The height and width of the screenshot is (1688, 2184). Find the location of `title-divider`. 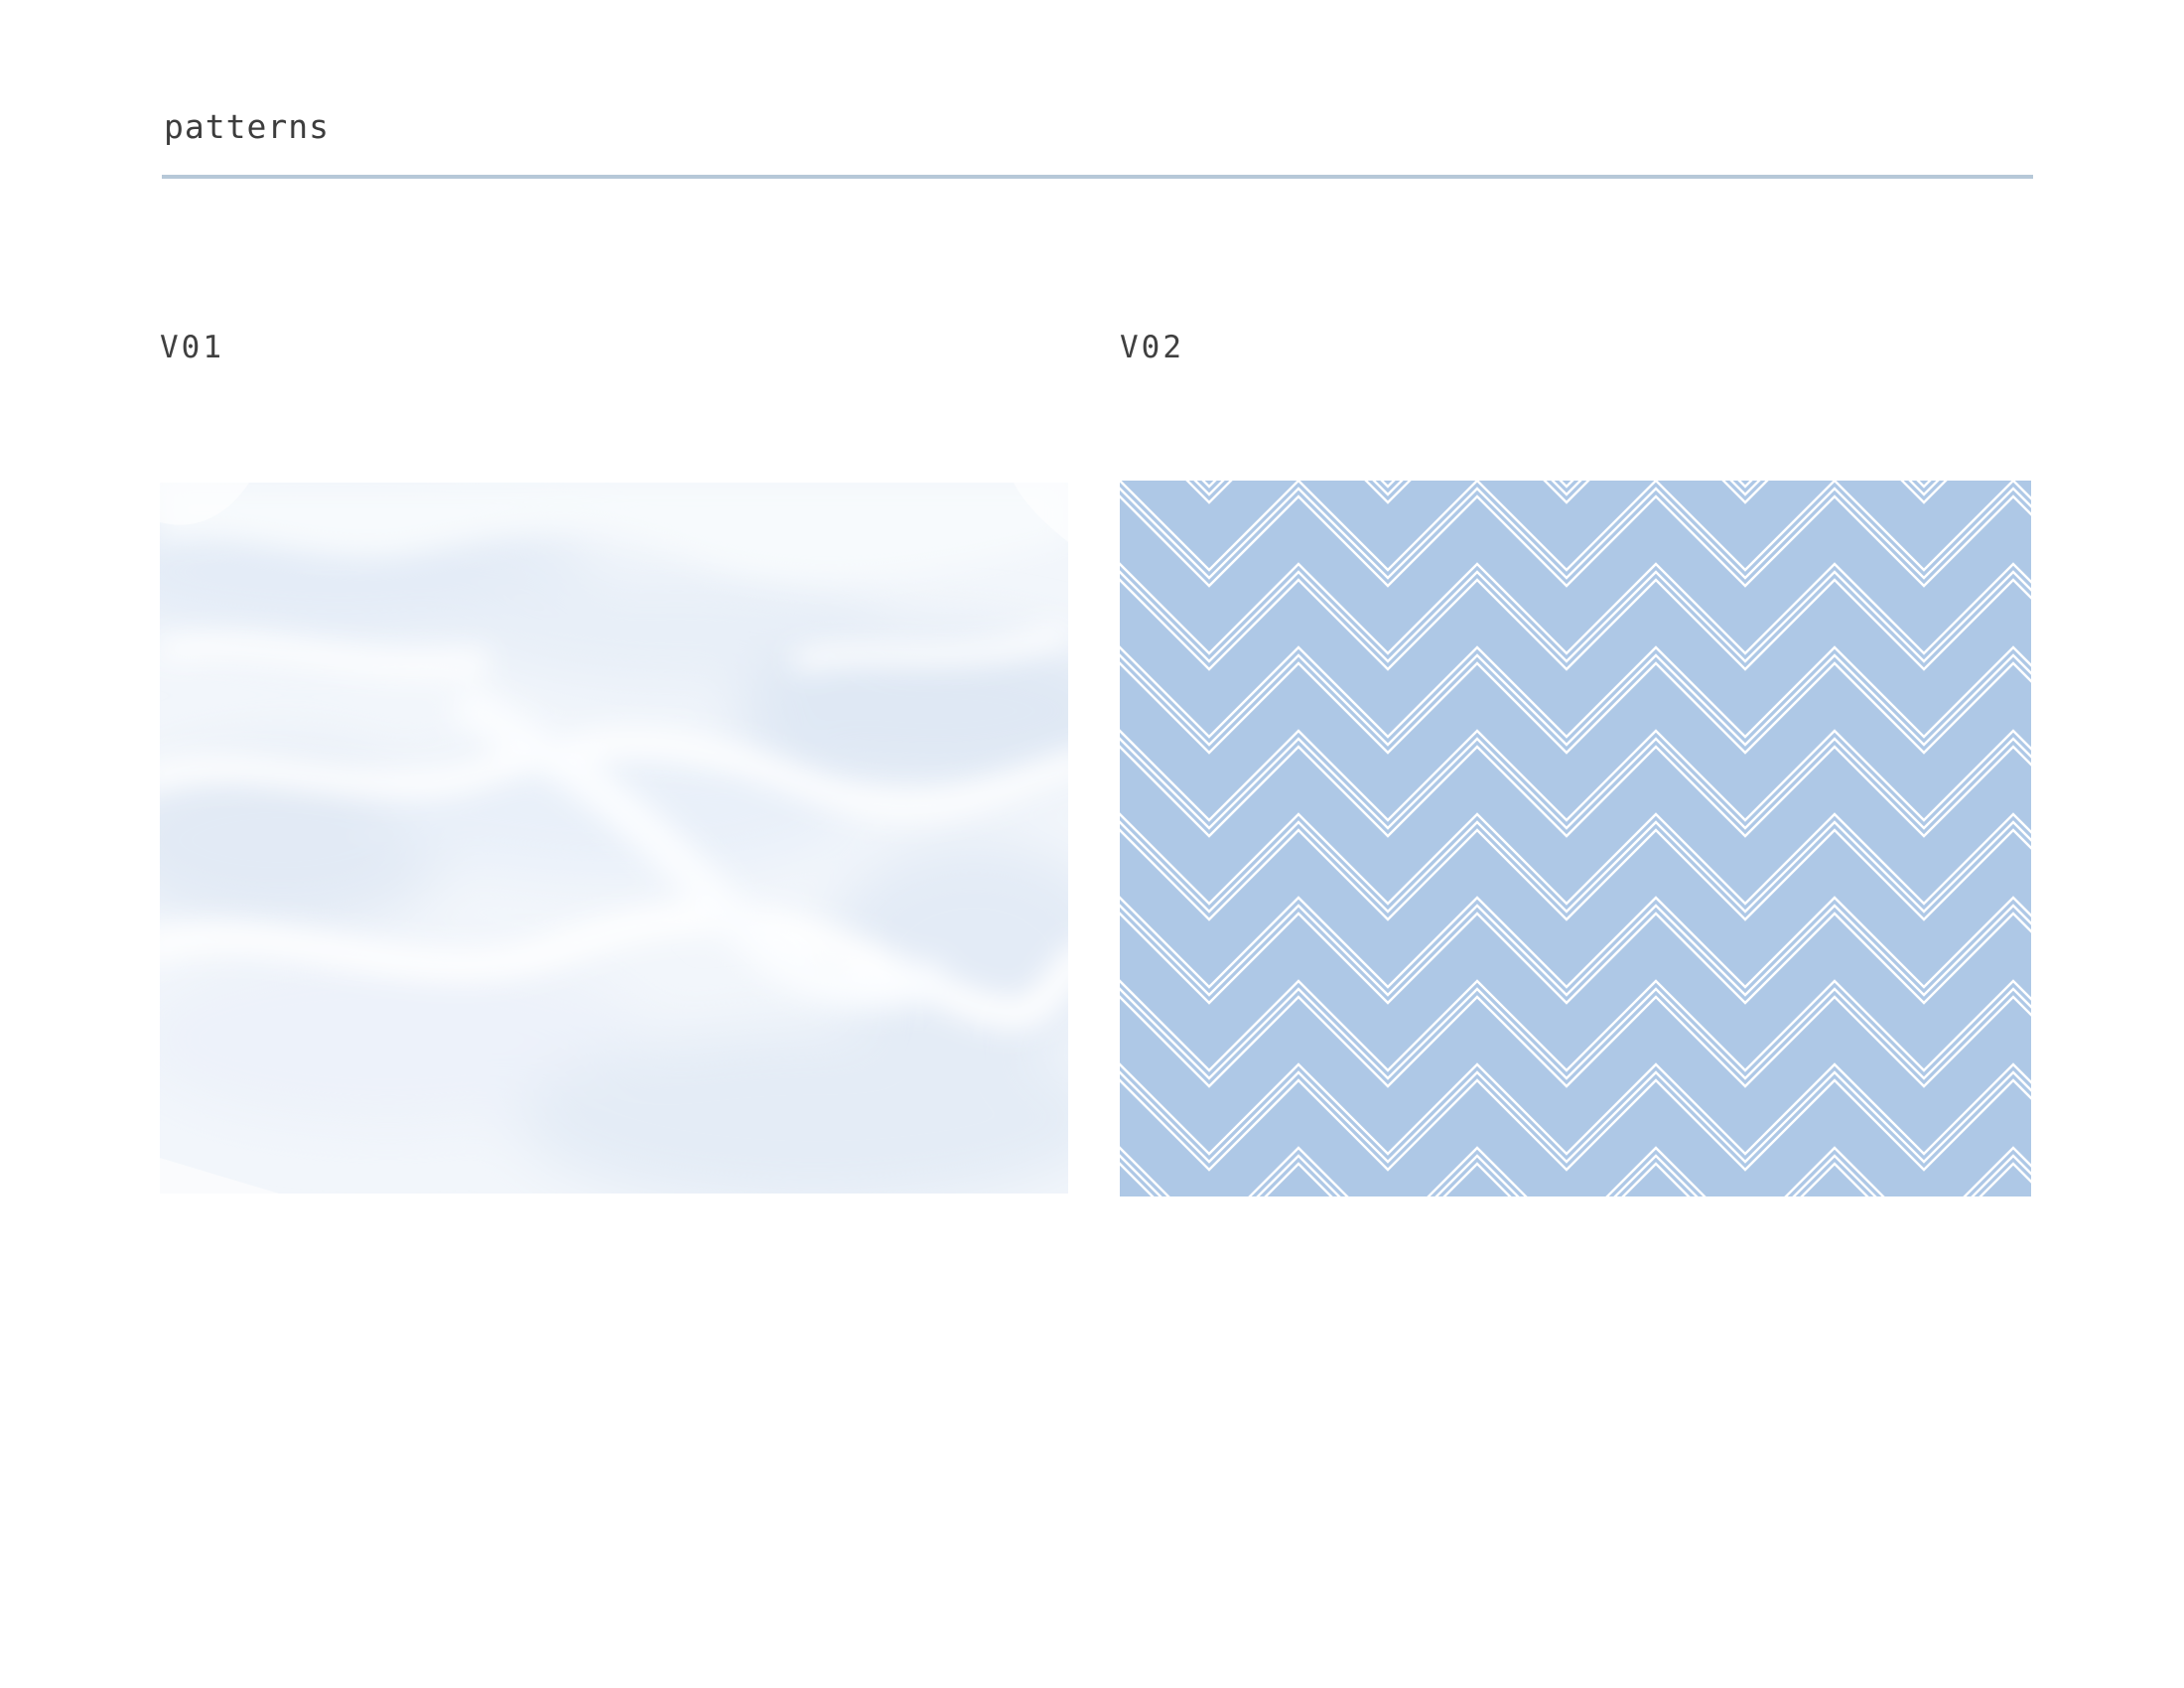

title-divider is located at coordinates (1097, 177).